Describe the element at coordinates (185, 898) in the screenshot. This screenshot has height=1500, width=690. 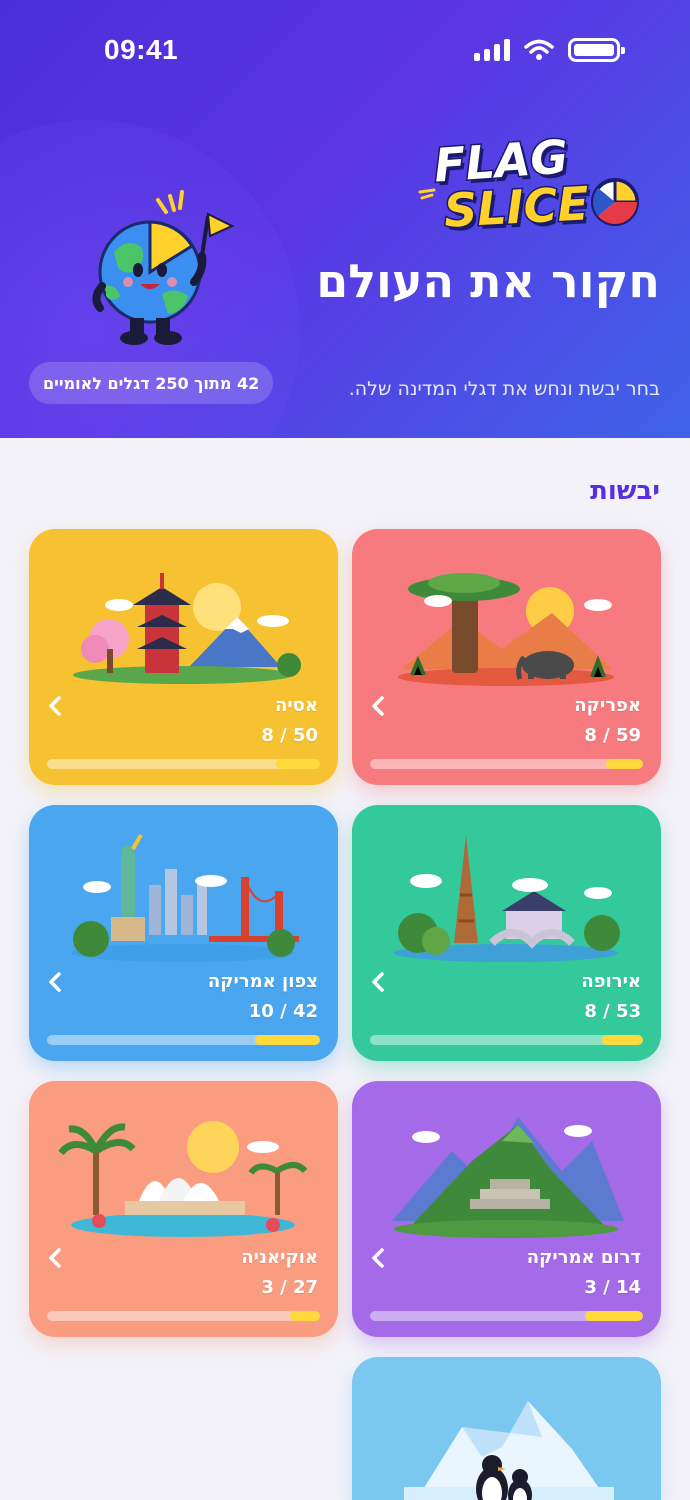
I see `north-america-illustration-icon` at that location.